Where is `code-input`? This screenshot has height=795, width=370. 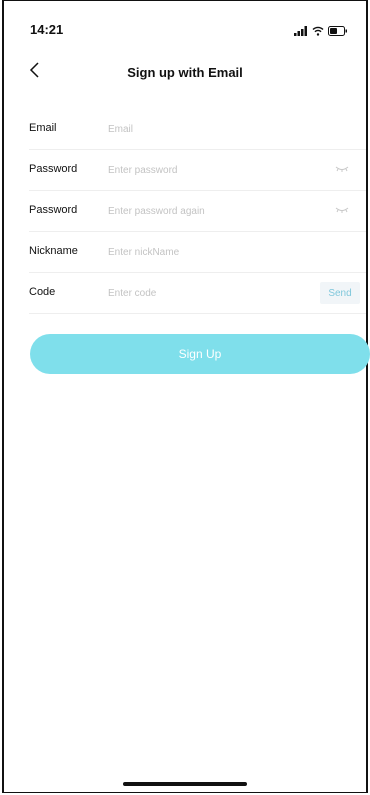 code-input is located at coordinates (208, 293).